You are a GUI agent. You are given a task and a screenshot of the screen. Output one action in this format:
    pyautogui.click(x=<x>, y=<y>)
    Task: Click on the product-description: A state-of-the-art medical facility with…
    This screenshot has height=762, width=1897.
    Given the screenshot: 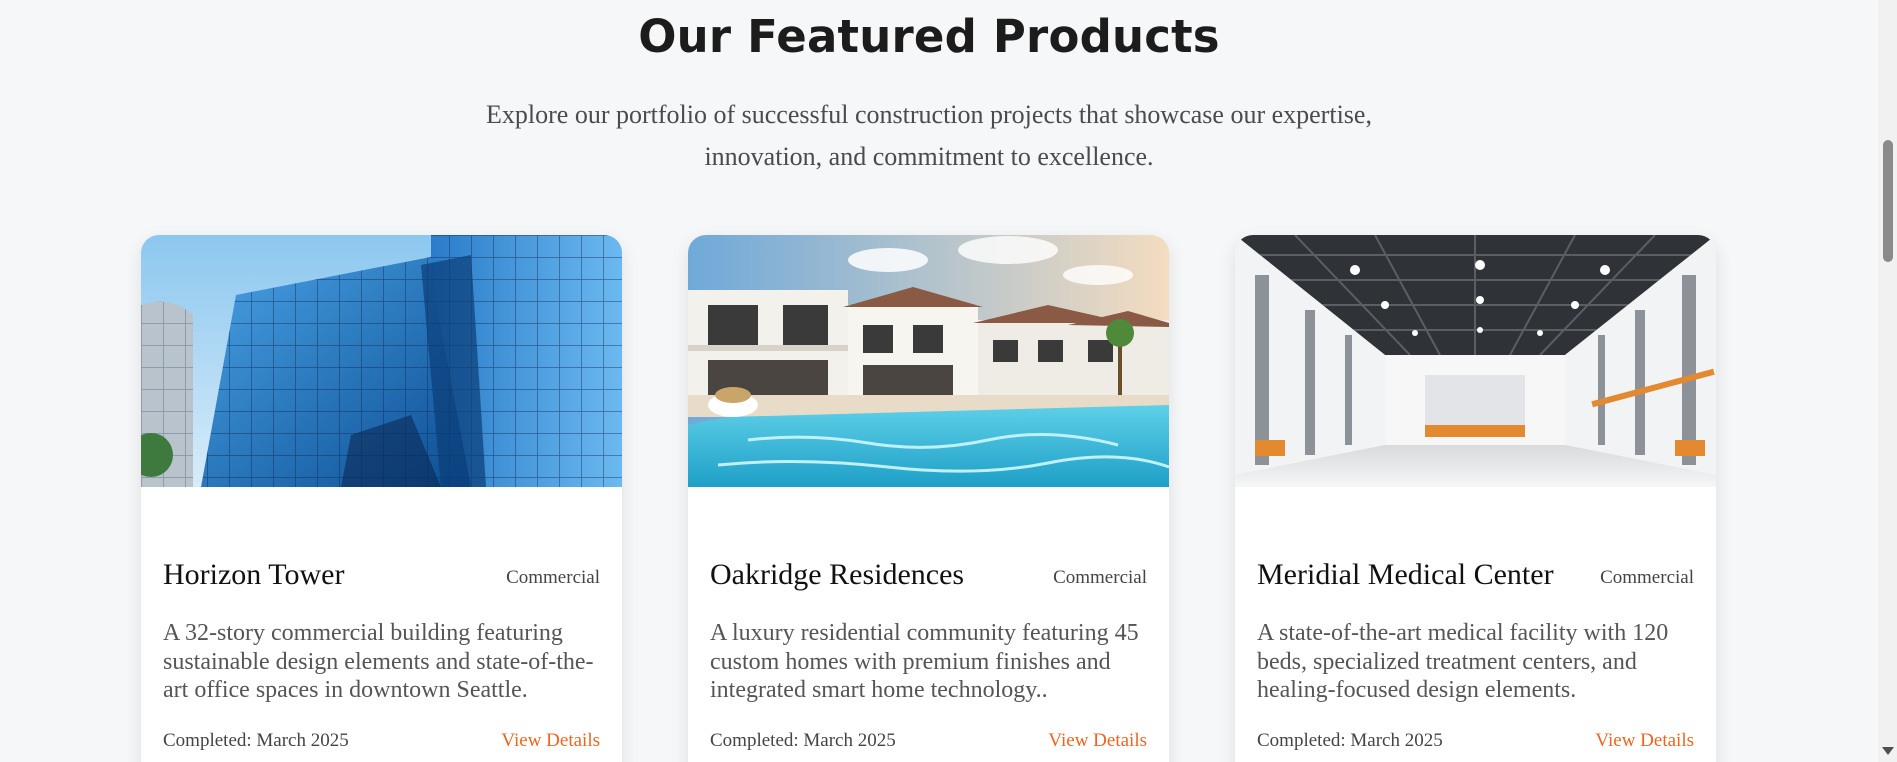 What is the action you would take?
    pyautogui.click(x=1463, y=661)
    